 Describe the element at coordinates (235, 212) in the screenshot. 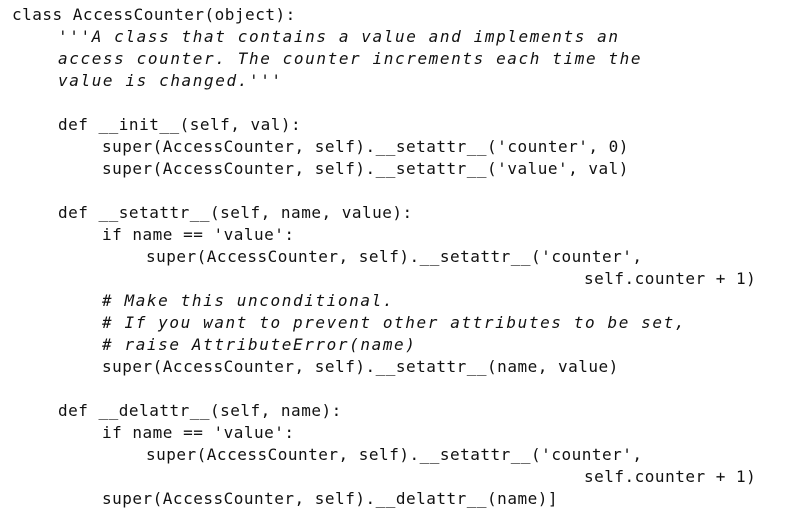

I see `setattr-method-signature: def __setattr__(self, name, value):` at that location.